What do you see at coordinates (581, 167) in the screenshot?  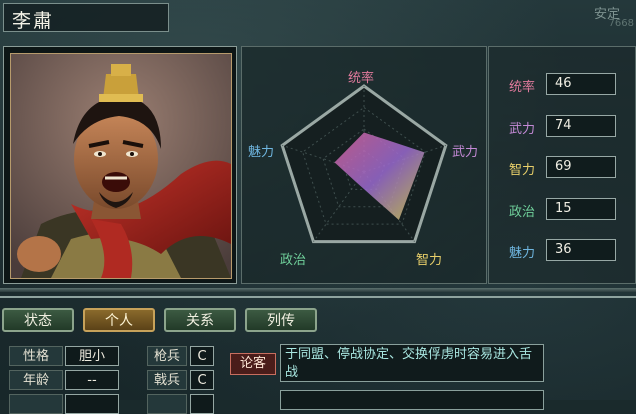 I see `stat-value-box: 69` at bounding box center [581, 167].